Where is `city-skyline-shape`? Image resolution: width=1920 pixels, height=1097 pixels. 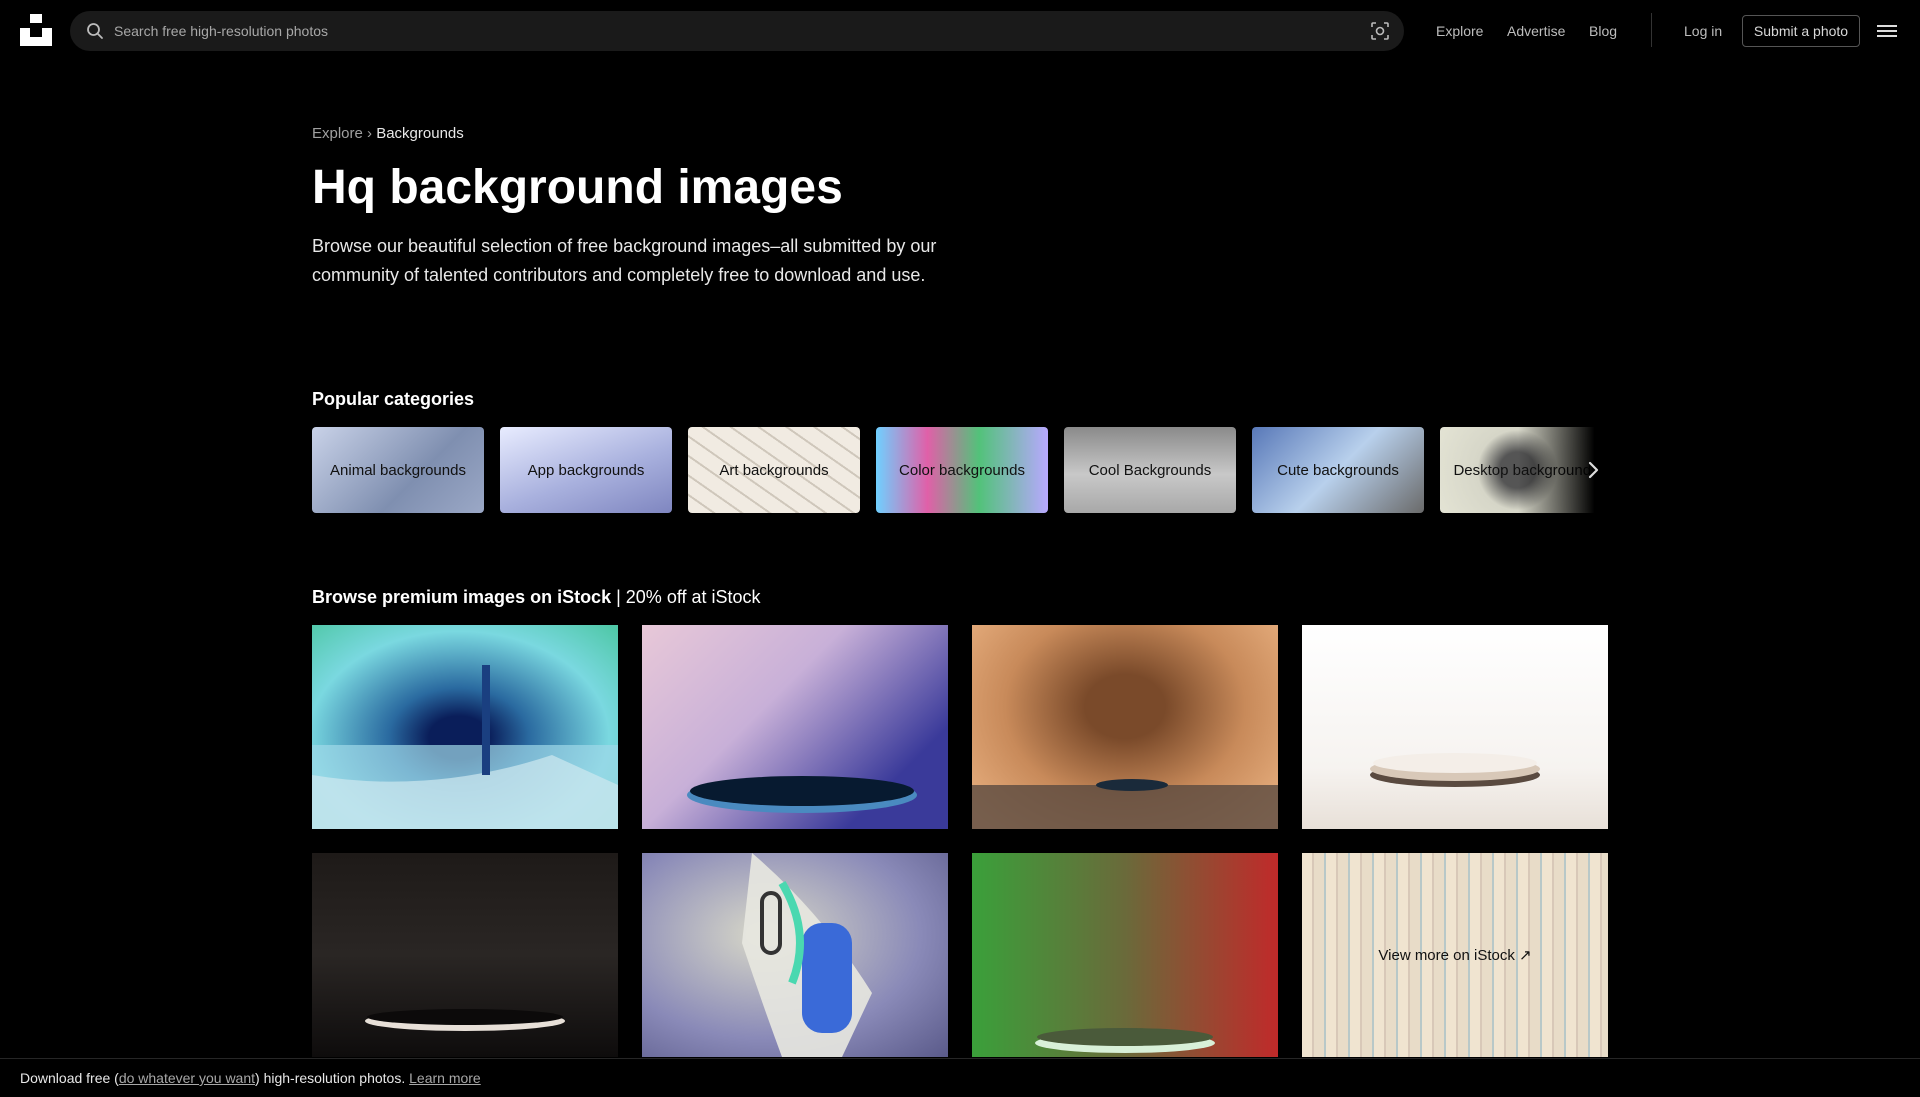 city-skyline-shape is located at coordinates (465, 747).